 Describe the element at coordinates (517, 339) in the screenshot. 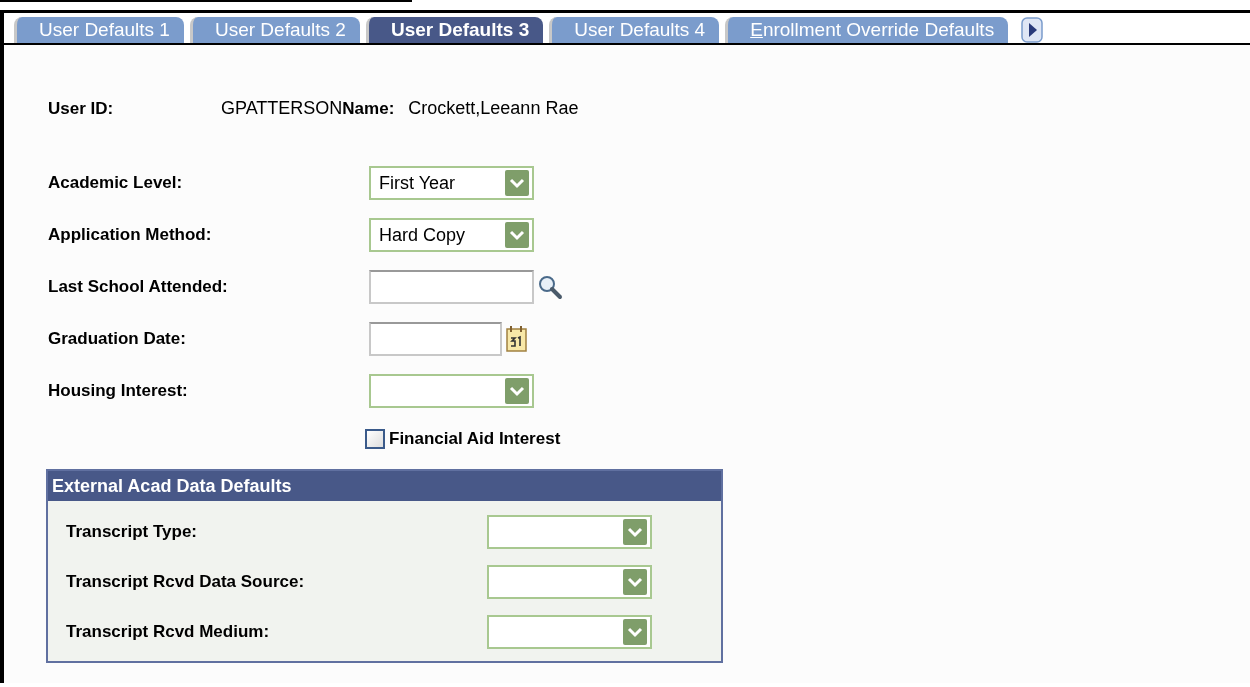

I see `calendar-icon` at that location.